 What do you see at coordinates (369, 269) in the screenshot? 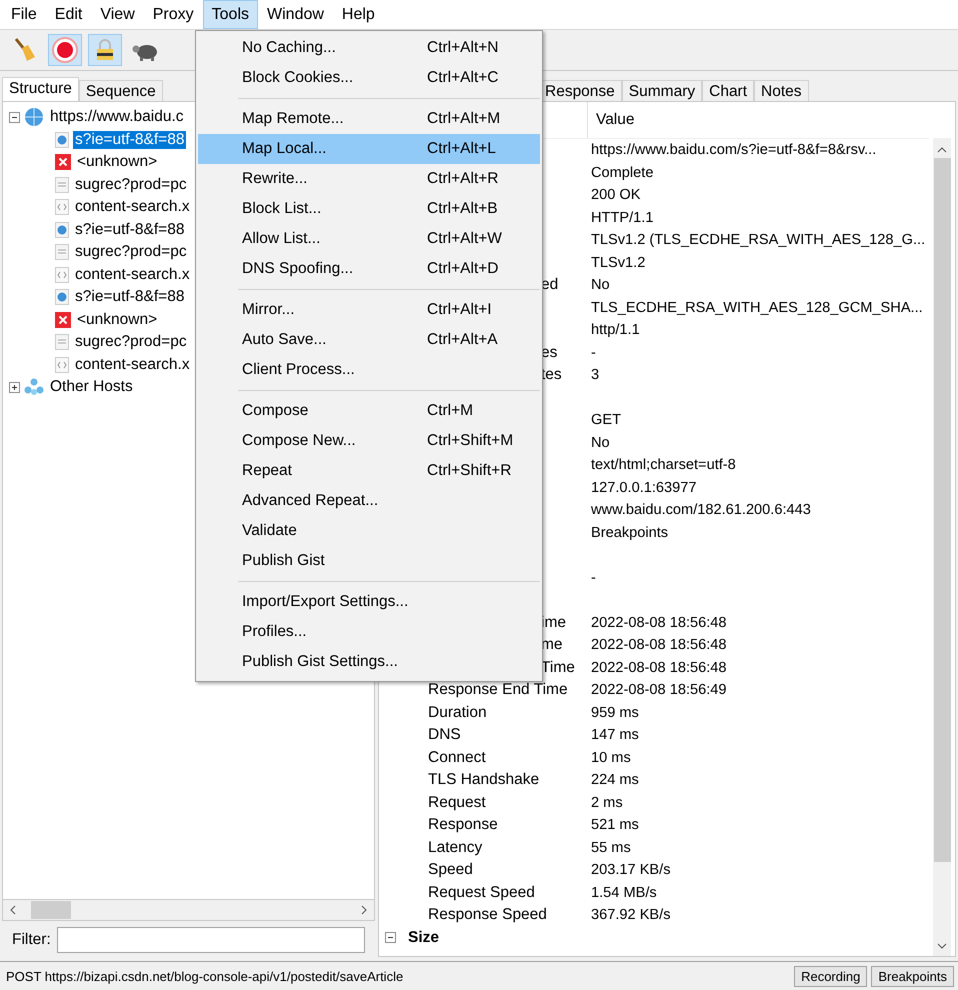
I see `menu-item: DNS Spoofing... Ctrl+Alt+D` at bounding box center [369, 269].